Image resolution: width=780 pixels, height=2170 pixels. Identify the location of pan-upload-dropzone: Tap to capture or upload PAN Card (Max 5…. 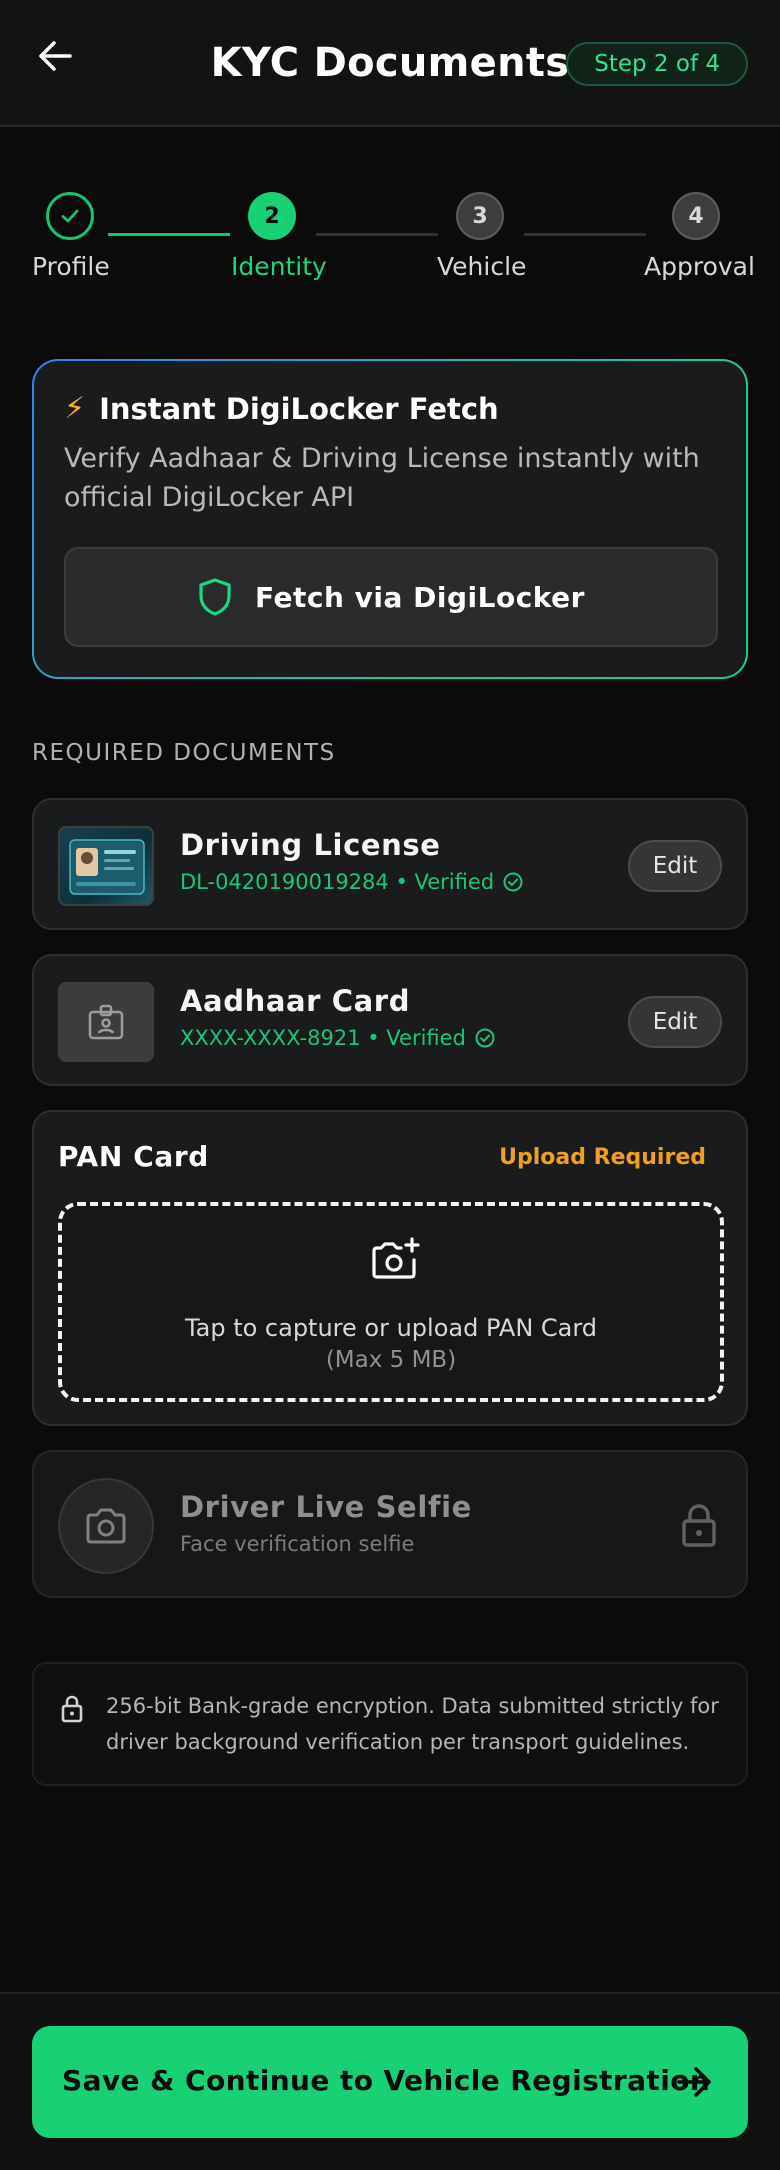
(391, 1302).